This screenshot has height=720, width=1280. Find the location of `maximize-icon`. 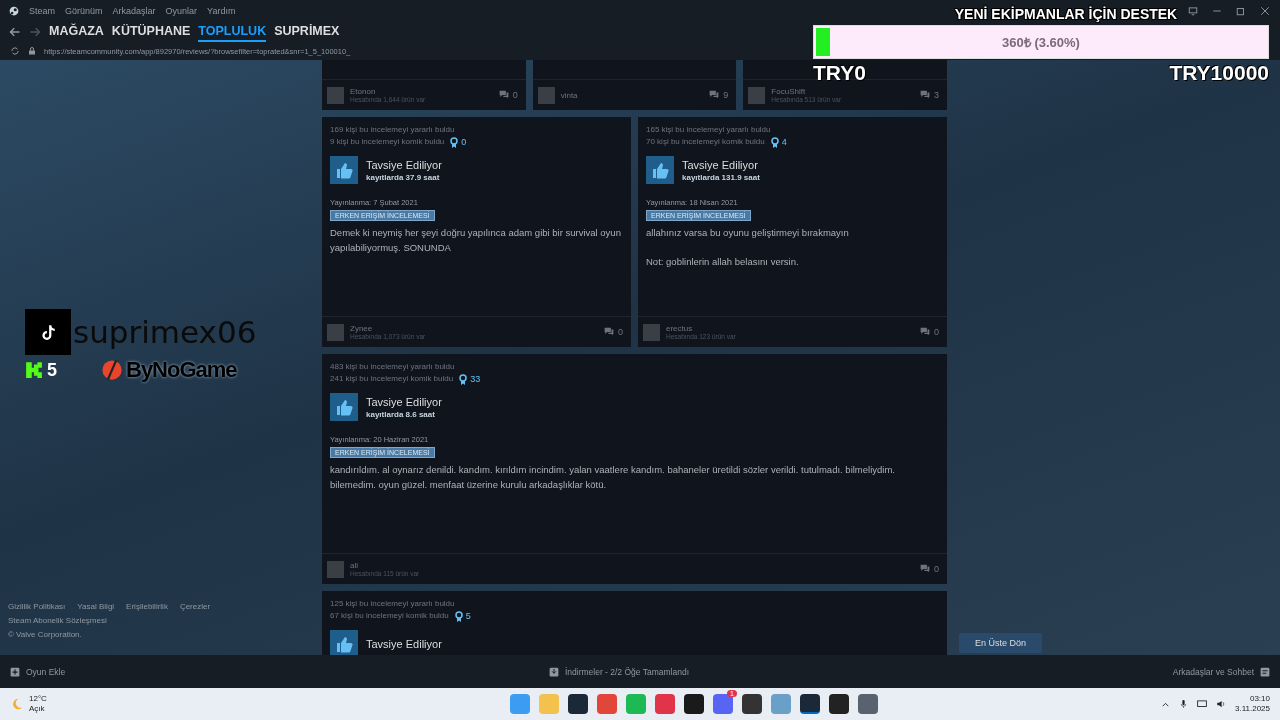

maximize-icon is located at coordinates (1241, 11).